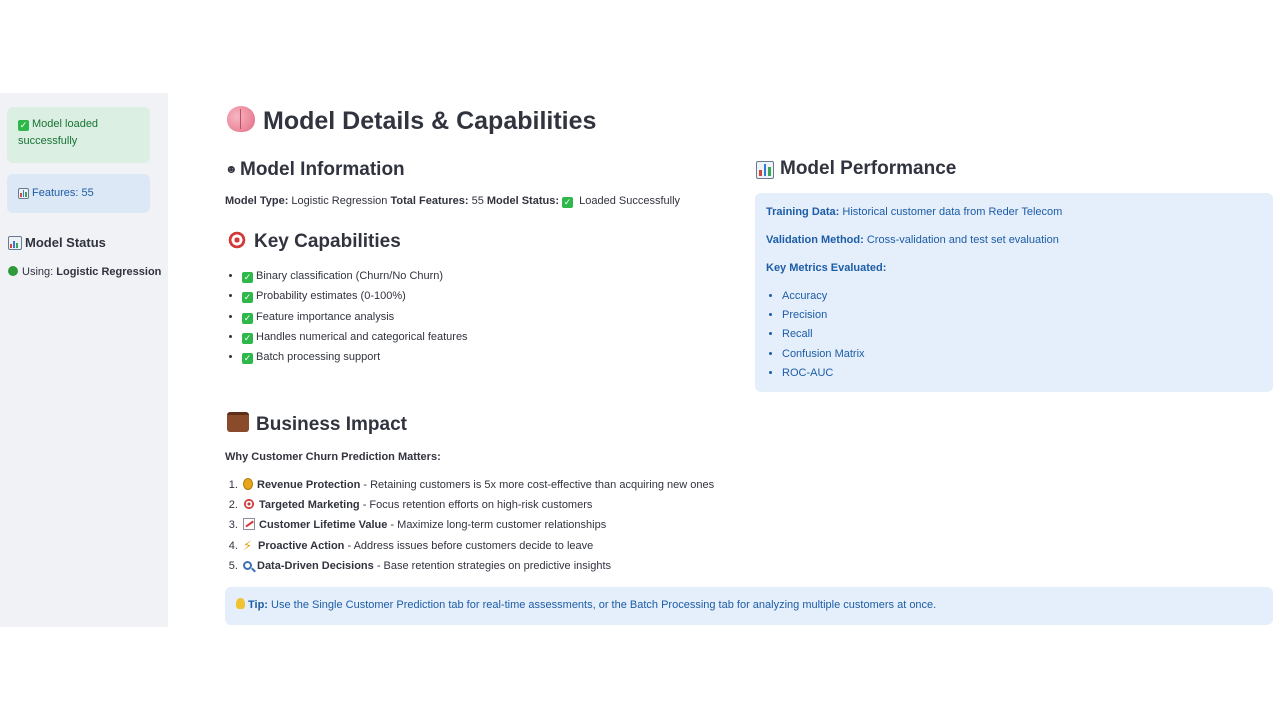 The image size is (1280, 720). I want to click on magnifier-icon, so click(247, 565).